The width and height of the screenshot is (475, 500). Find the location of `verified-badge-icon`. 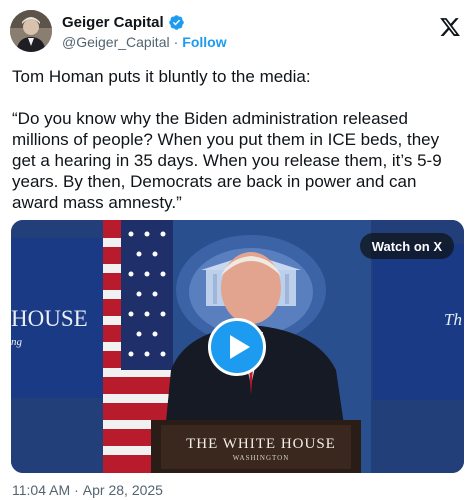

verified-badge-icon is located at coordinates (176, 22).